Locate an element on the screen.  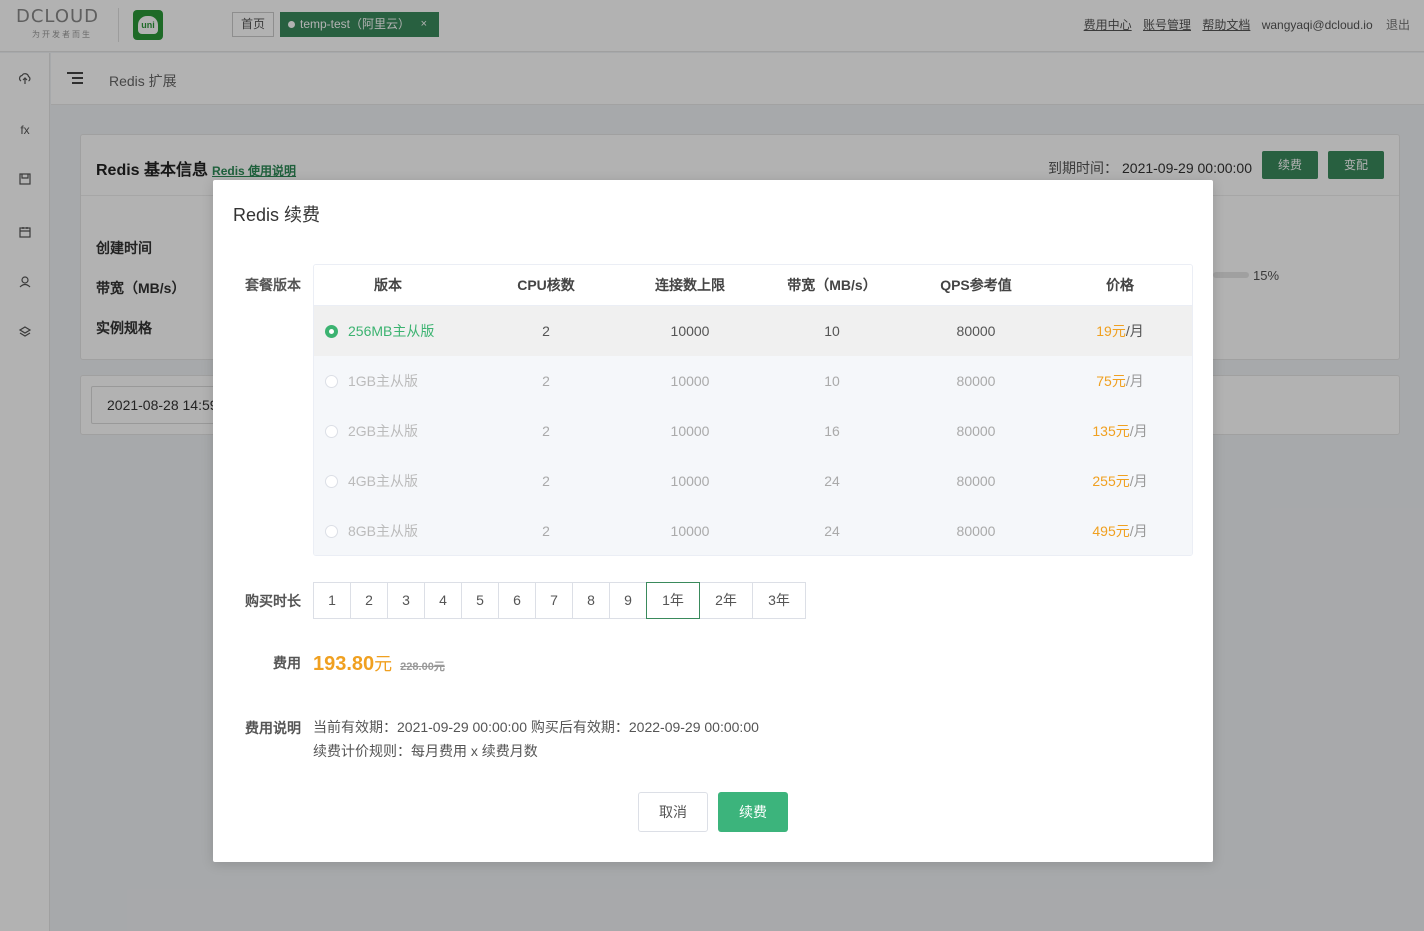
duration-option: 2 is located at coordinates (369, 600).